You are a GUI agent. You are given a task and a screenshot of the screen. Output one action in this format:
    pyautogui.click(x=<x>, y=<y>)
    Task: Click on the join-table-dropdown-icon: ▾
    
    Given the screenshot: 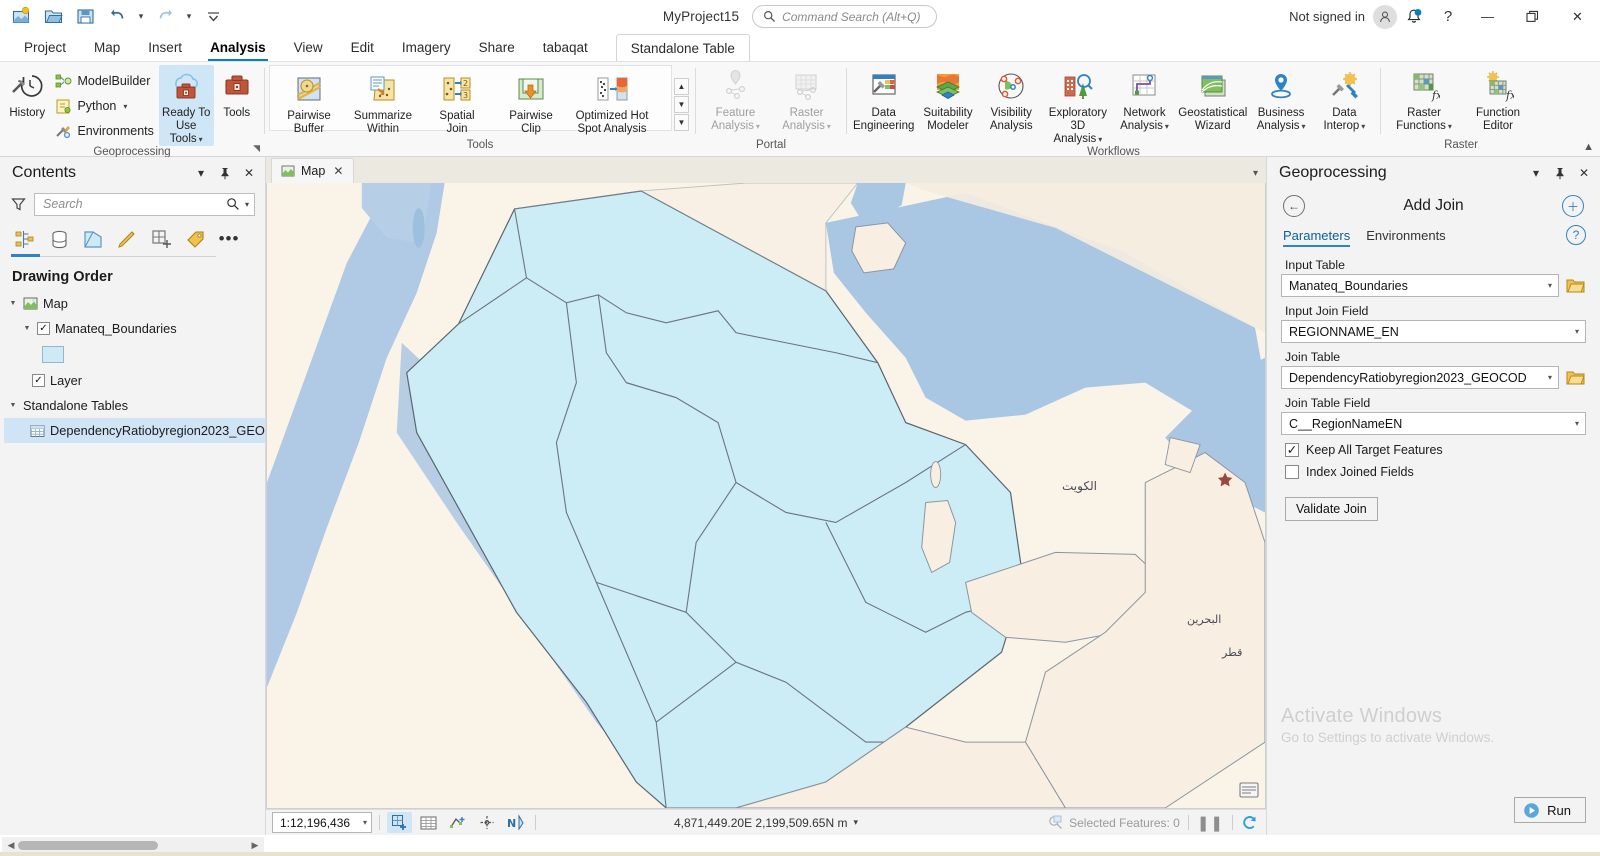 What is the action you would take?
    pyautogui.click(x=1550, y=377)
    